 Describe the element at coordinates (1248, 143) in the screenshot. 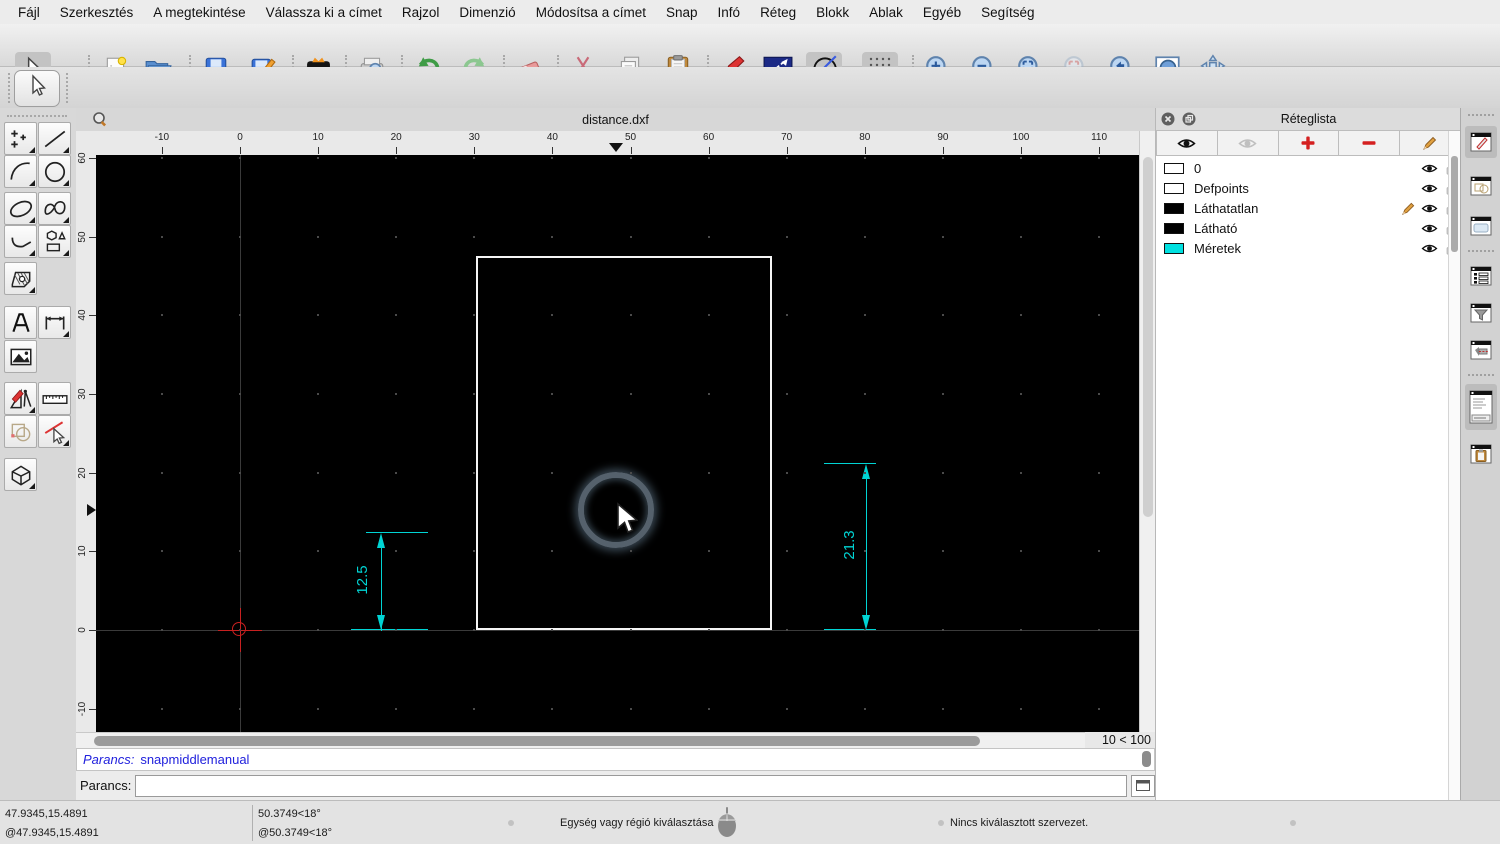

I see `hide-all-layers-button` at that location.